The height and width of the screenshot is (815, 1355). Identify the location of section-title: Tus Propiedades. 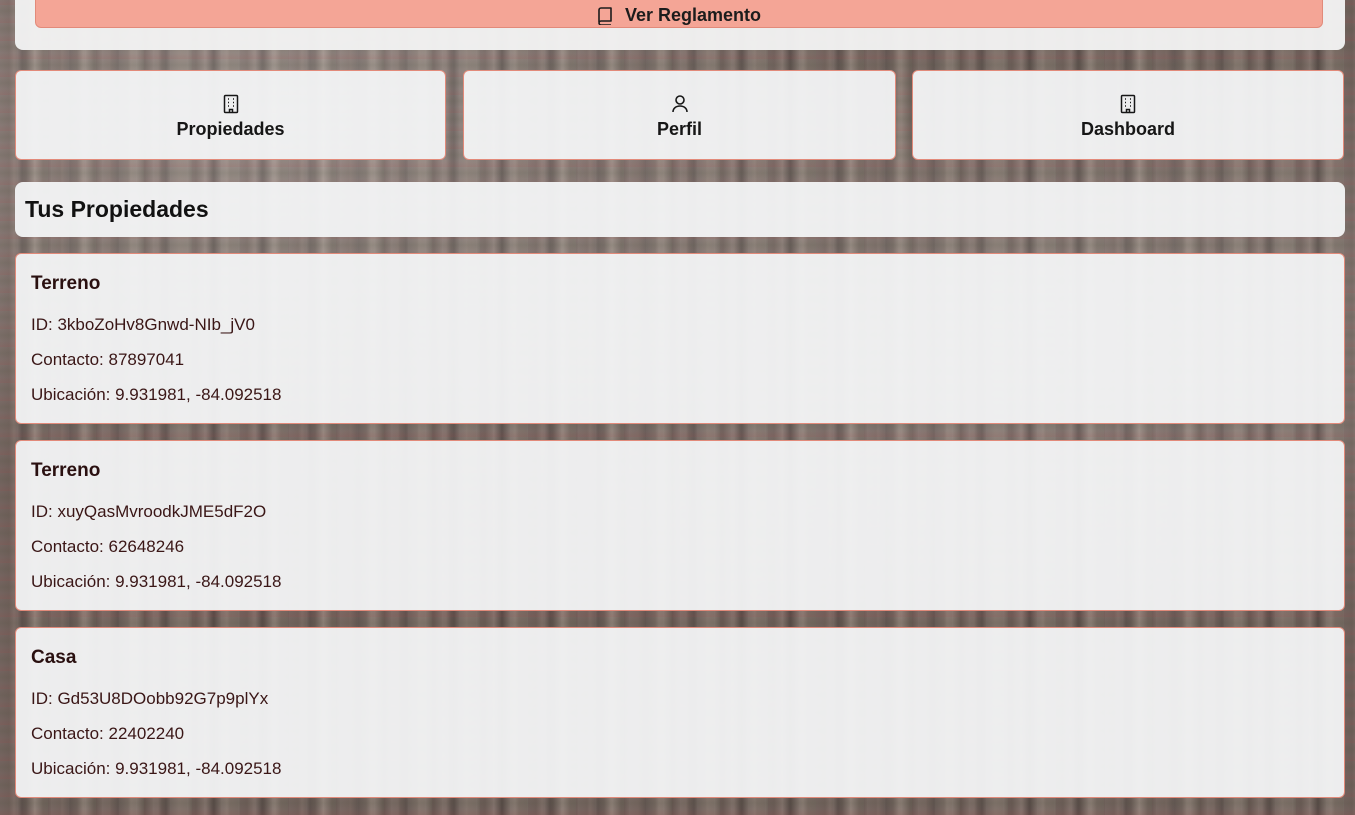
(117, 209).